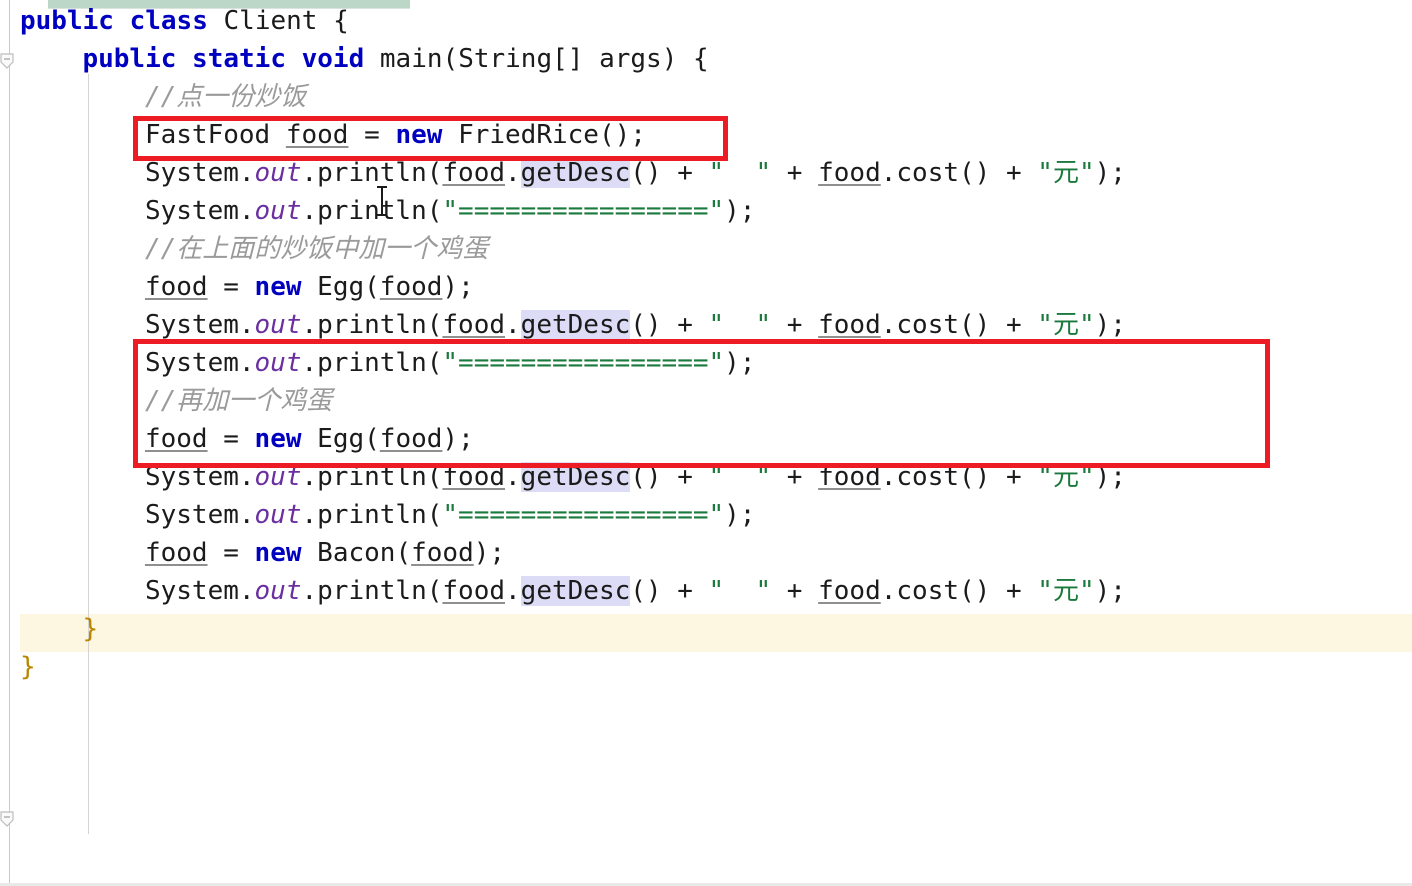 This screenshot has height=886, width=1412. I want to click on code-token: [], so click(576, 59).